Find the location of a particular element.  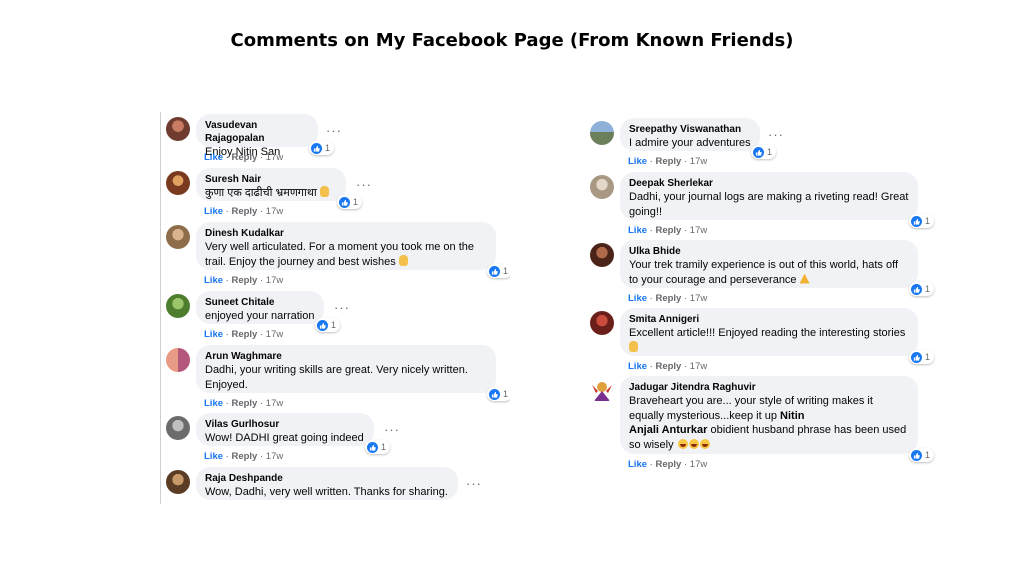

commenter-name: Dinesh Kudalkar is located at coordinates (346, 233).